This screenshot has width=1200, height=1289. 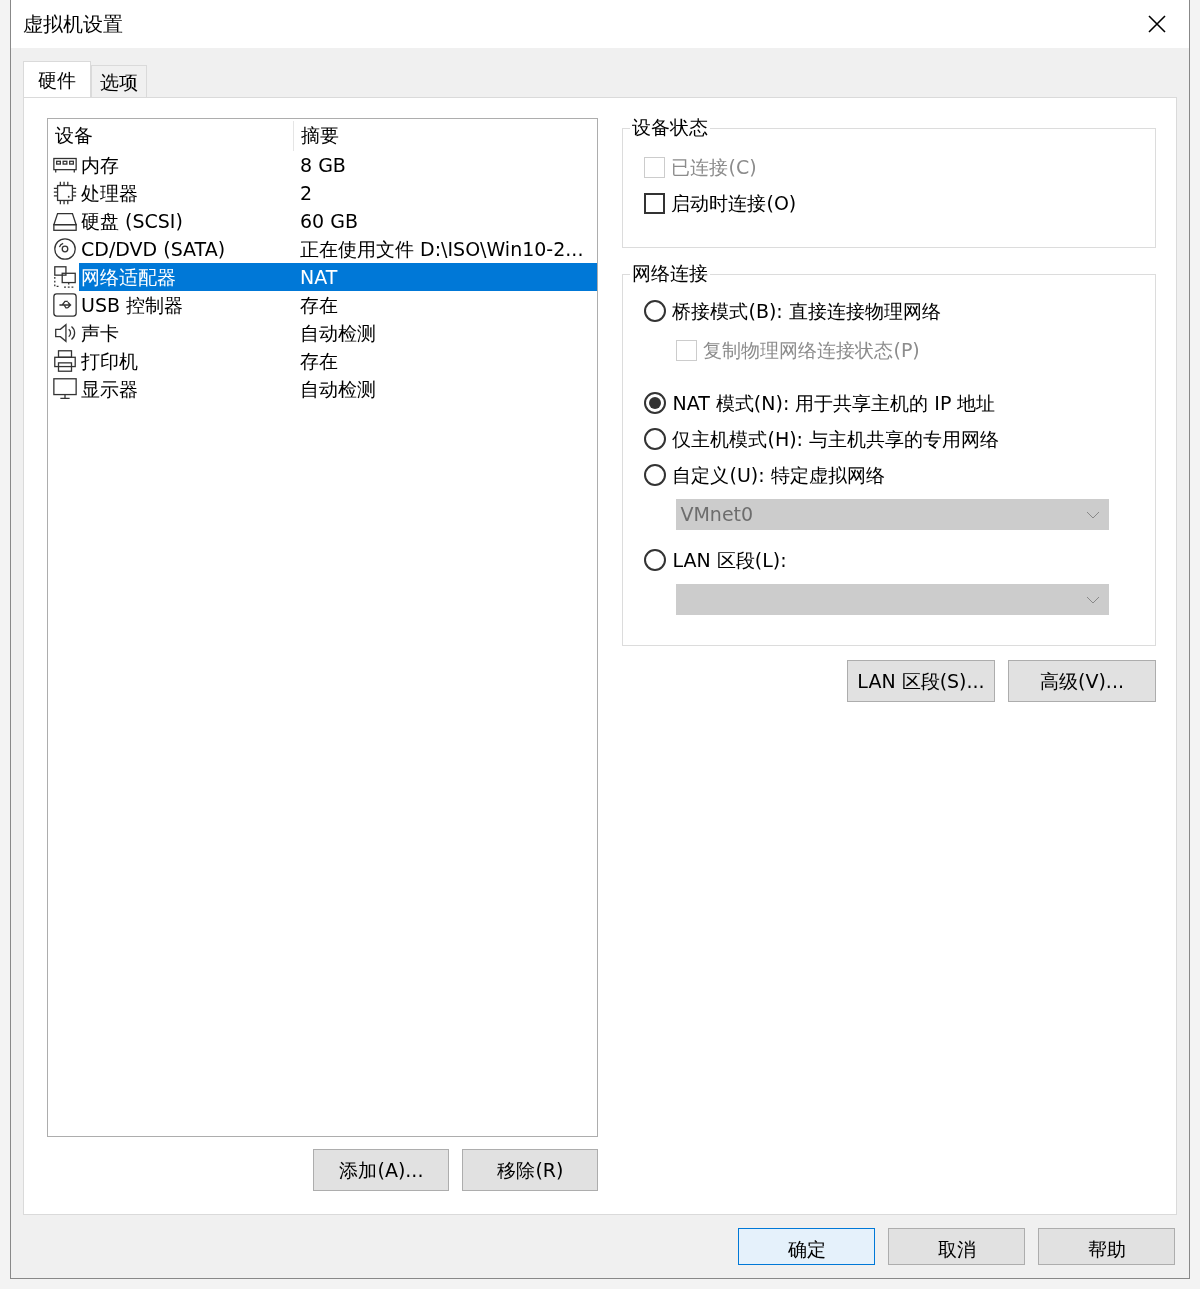 I want to click on dropdown-value: VMnet0, so click(x=717, y=515).